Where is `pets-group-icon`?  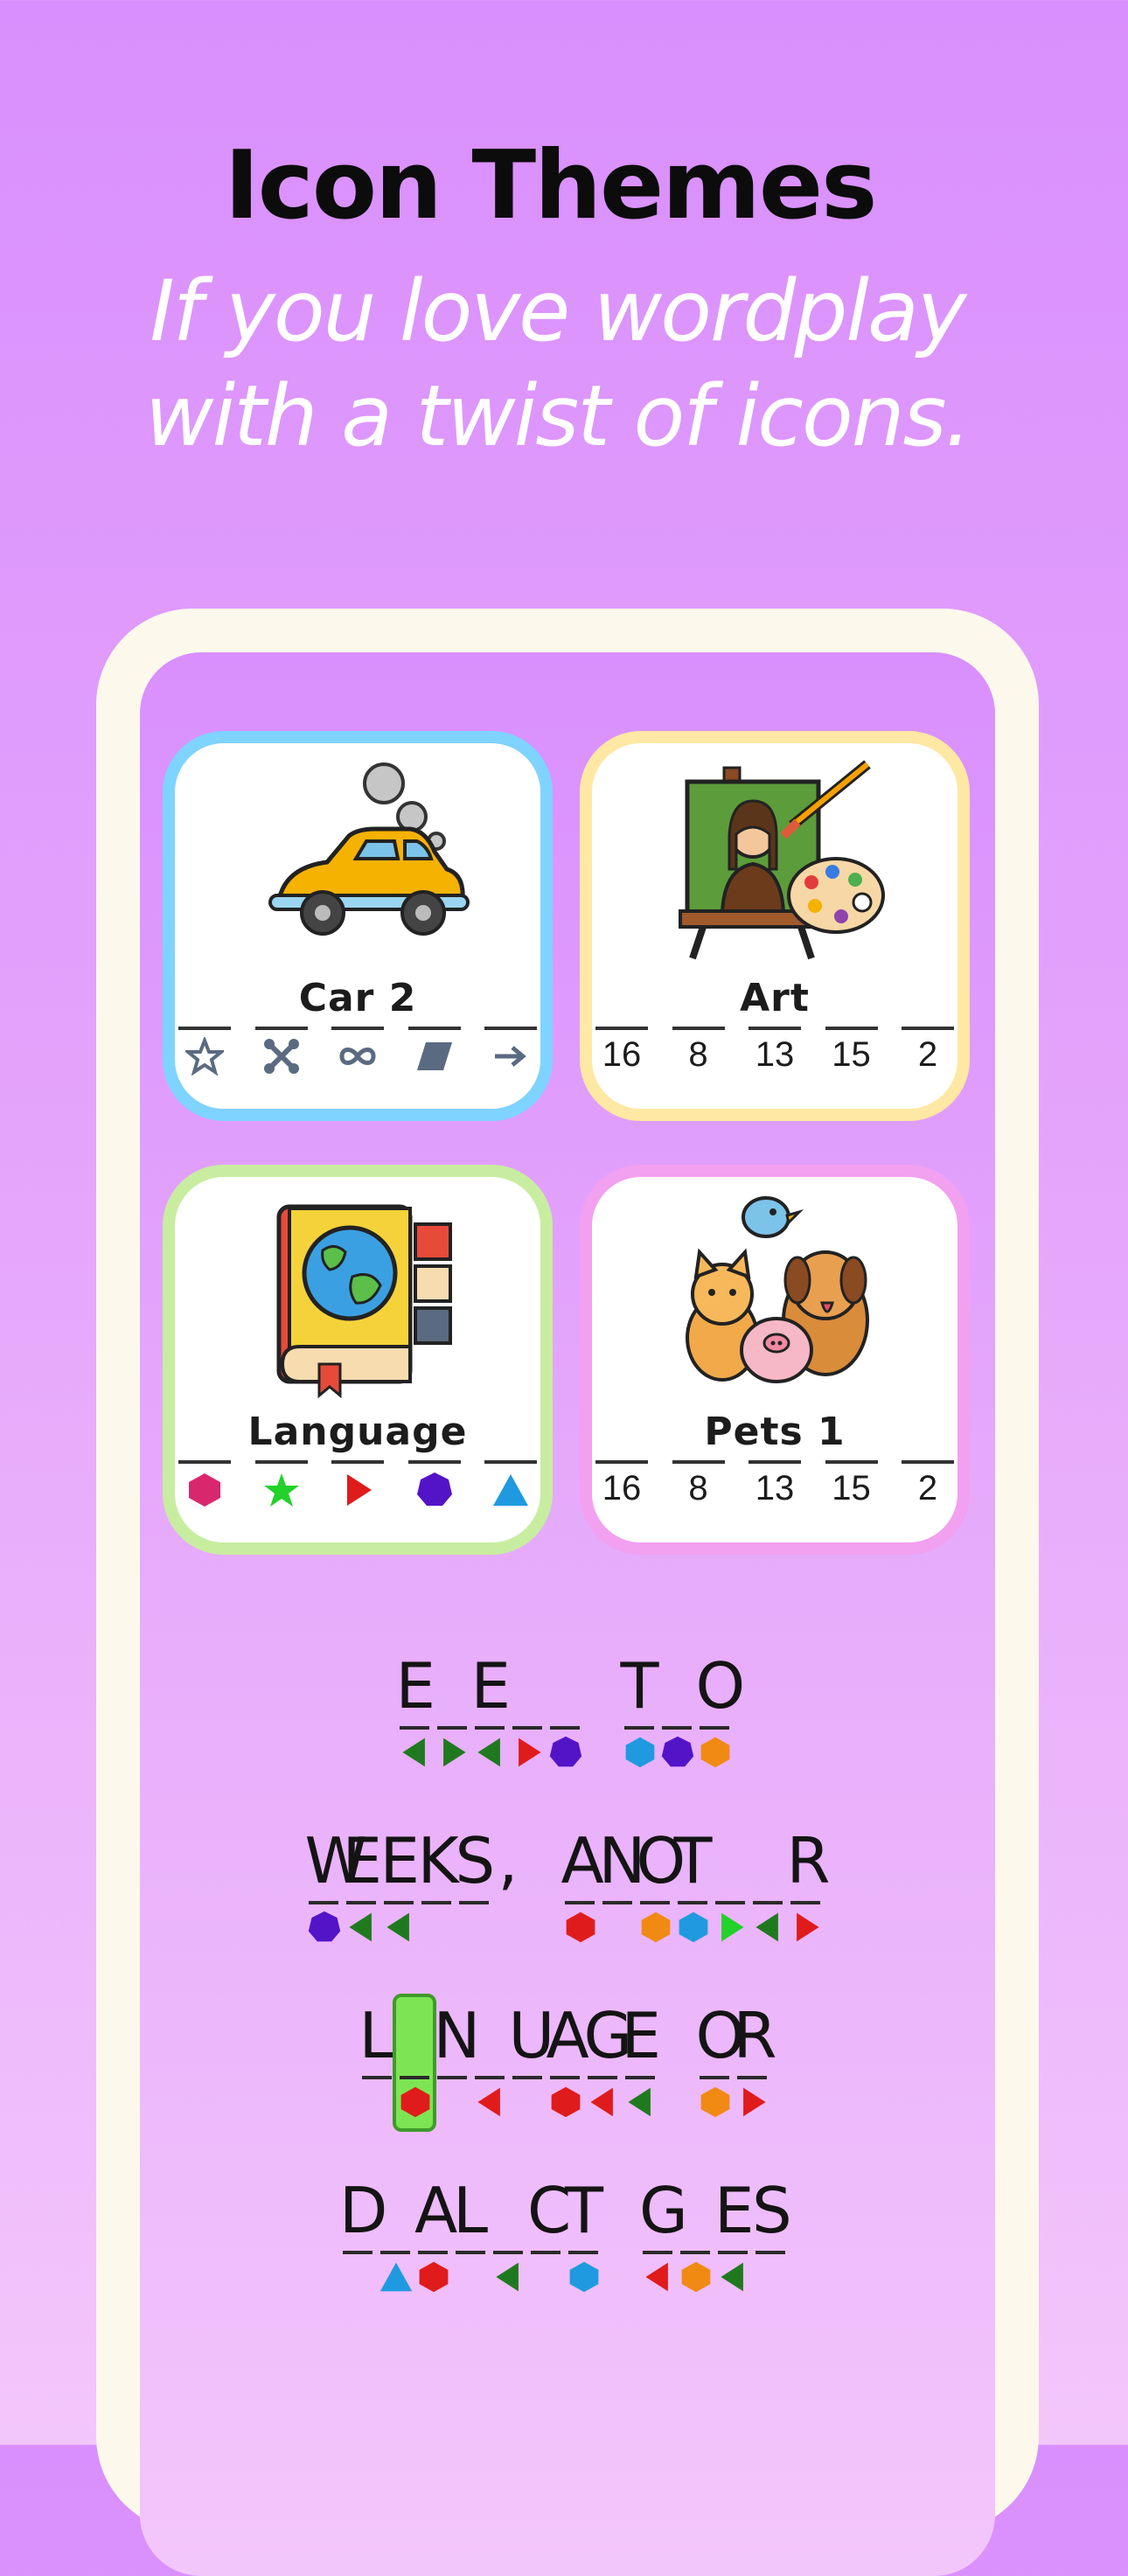
pets-group-icon is located at coordinates (777, 1289).